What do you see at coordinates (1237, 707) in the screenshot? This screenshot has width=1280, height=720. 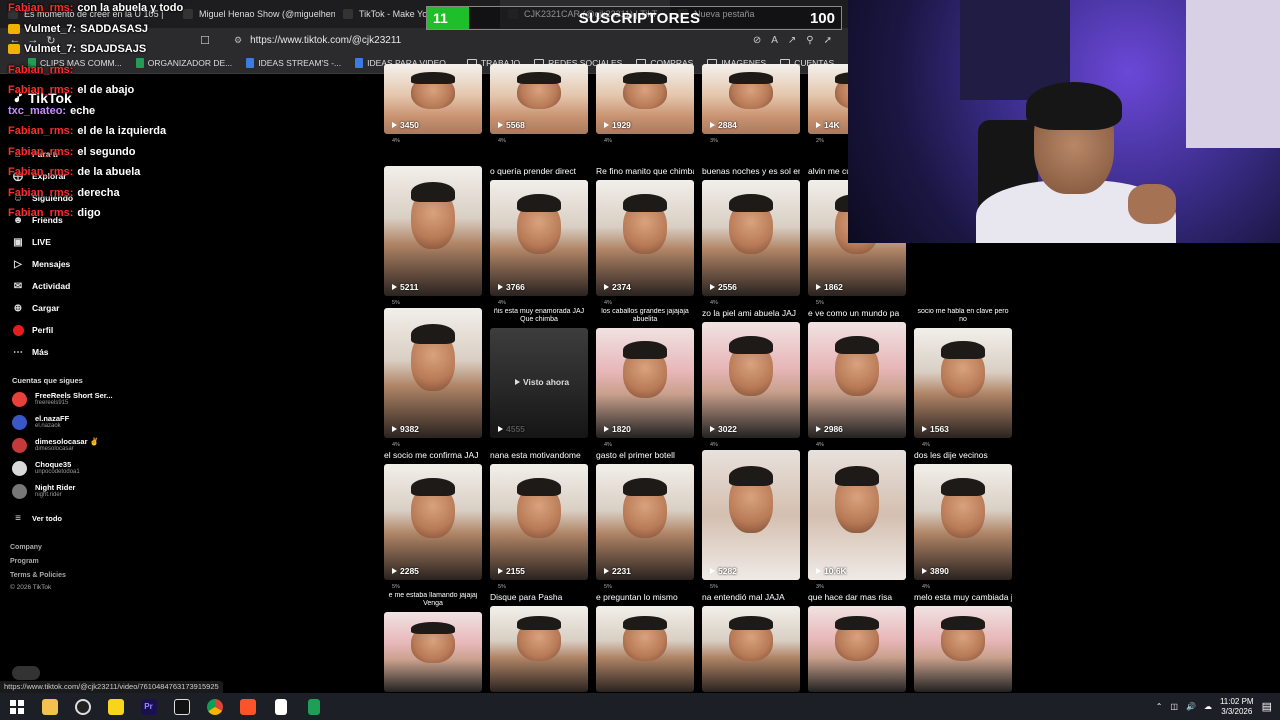 I see `system-clock: 11:02 PM 3/3/2026` at bounding box center [1237, 707].